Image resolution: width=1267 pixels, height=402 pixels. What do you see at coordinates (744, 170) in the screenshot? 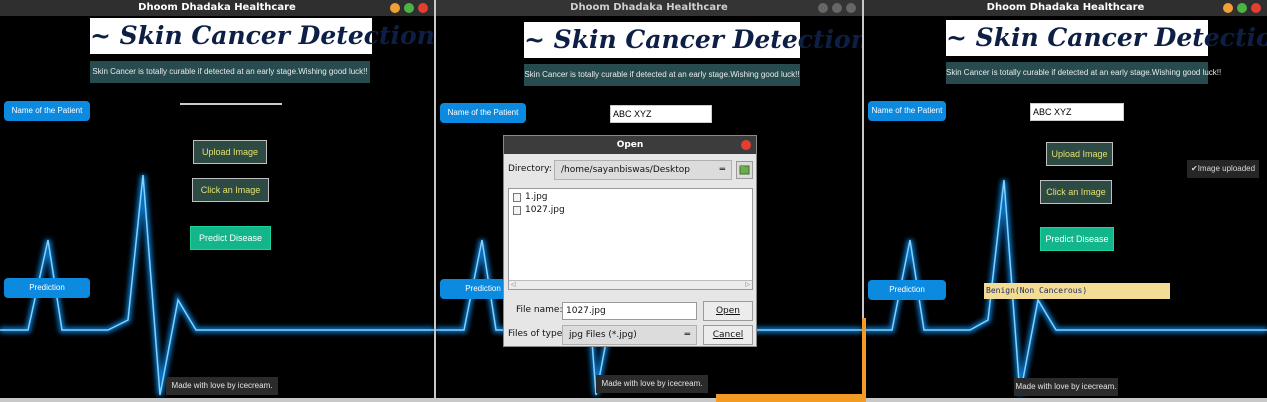
I see `new-folder-icon` at bounding box center [744, 170].